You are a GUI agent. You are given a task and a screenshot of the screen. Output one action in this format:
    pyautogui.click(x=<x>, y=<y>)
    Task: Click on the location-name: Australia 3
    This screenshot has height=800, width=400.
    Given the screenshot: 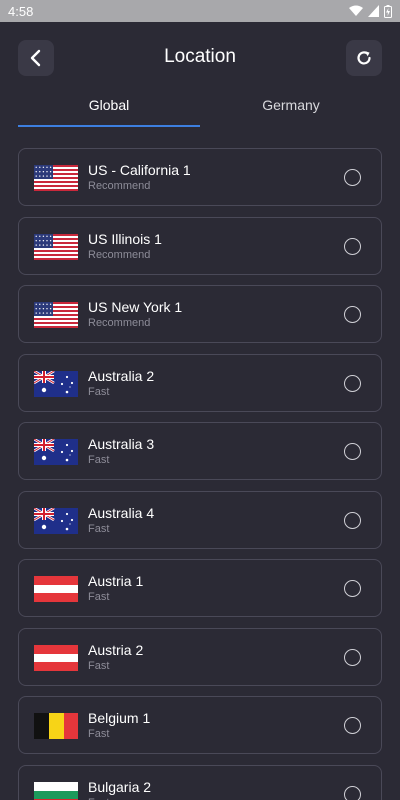 What is the action you would take?
    pyautogui.click(x=121, y=444)
    